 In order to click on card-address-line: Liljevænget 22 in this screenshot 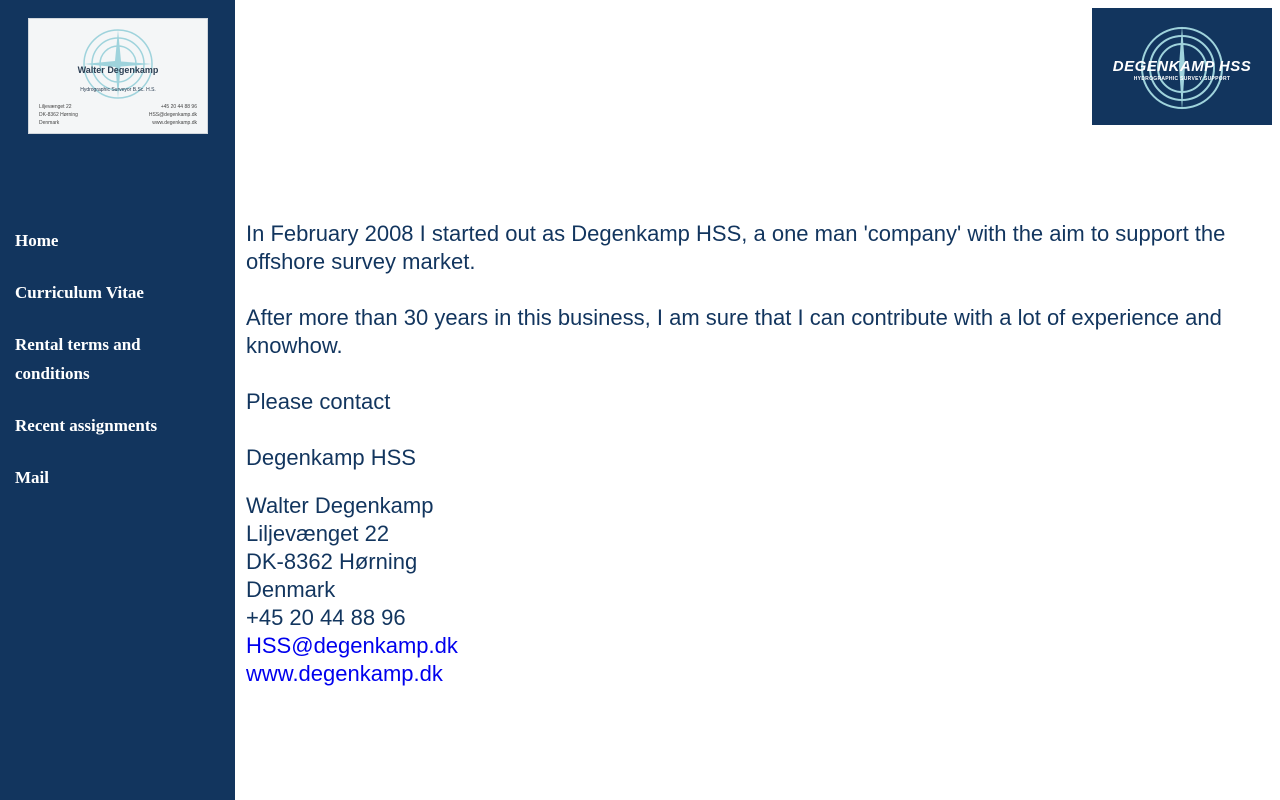, I will do `click(55, 107)`.